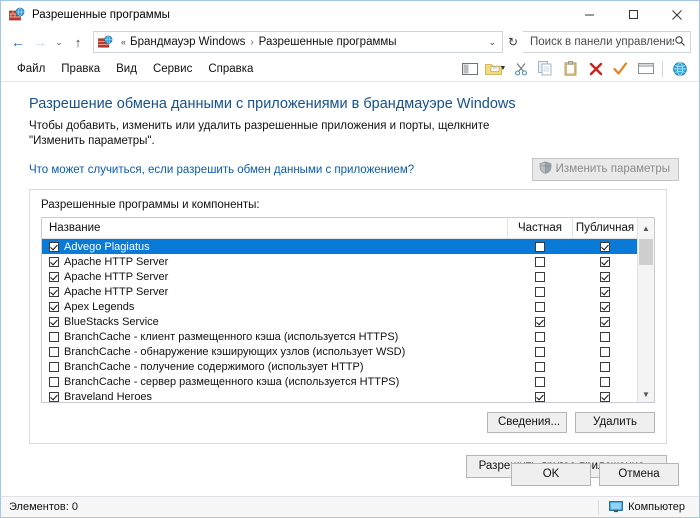 The image size is (700, 518). What do you see at coordinates (31, 69) in the screenshot?
I see `menu-item-file: Файл` at bounding box center [31, 69].